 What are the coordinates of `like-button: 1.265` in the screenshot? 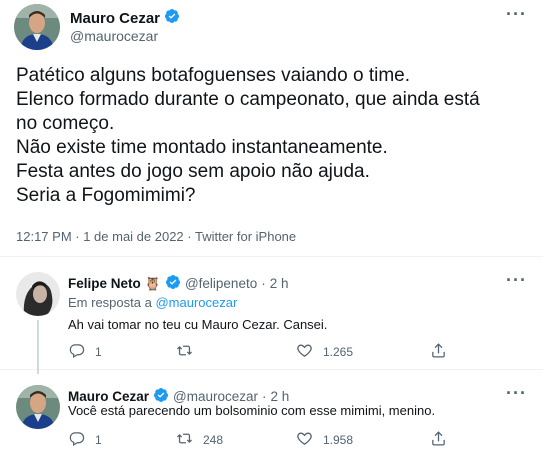 It's located at (324, 352).